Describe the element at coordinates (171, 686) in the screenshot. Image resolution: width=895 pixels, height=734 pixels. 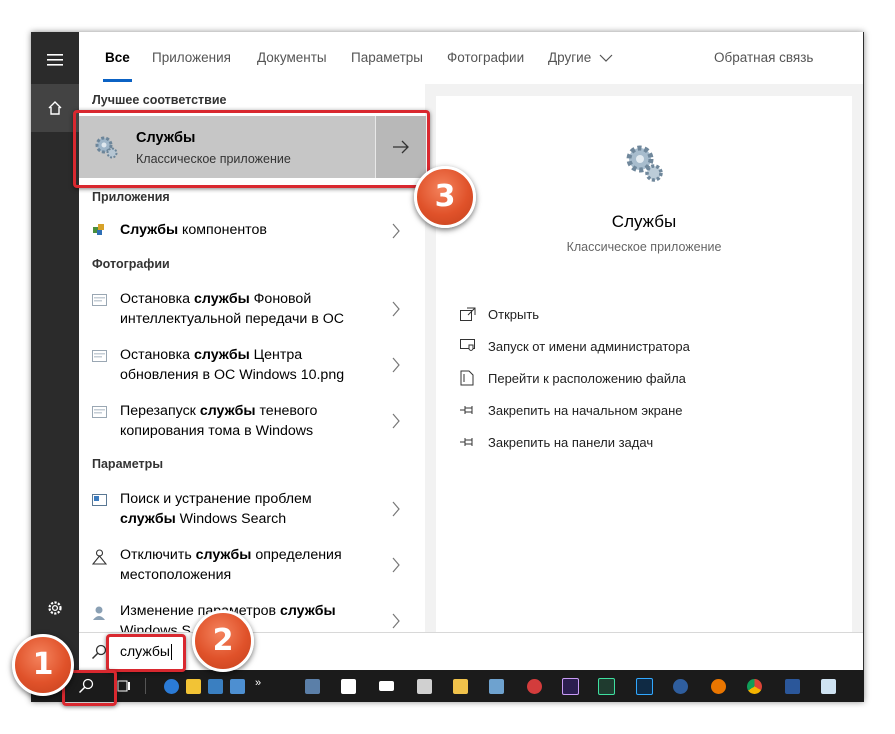
I see `edge-icon` at that location.